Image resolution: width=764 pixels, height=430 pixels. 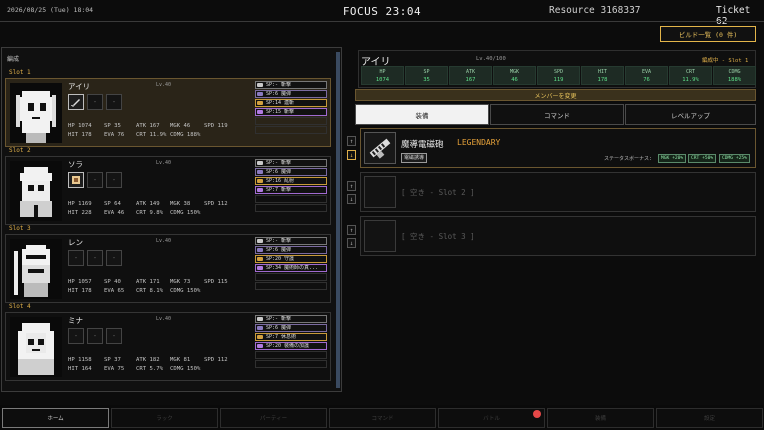 I want to click on formation-scrollbar, so click(x=338, y=220).